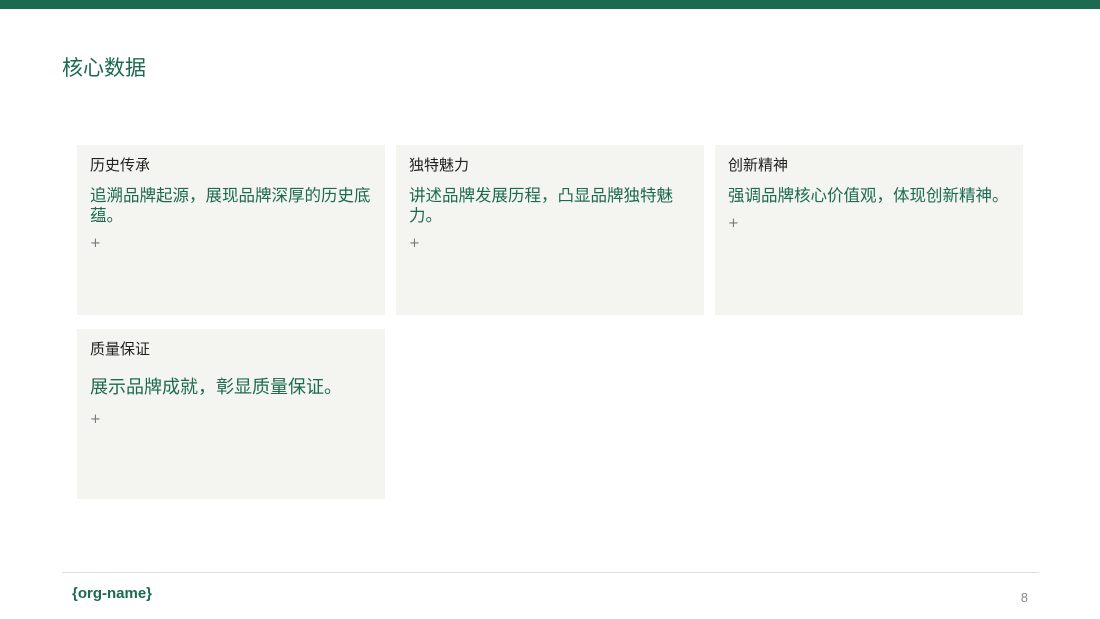 The image size is (1100, 619). I want to click on page-title: 核心数据, so click(104, 68).